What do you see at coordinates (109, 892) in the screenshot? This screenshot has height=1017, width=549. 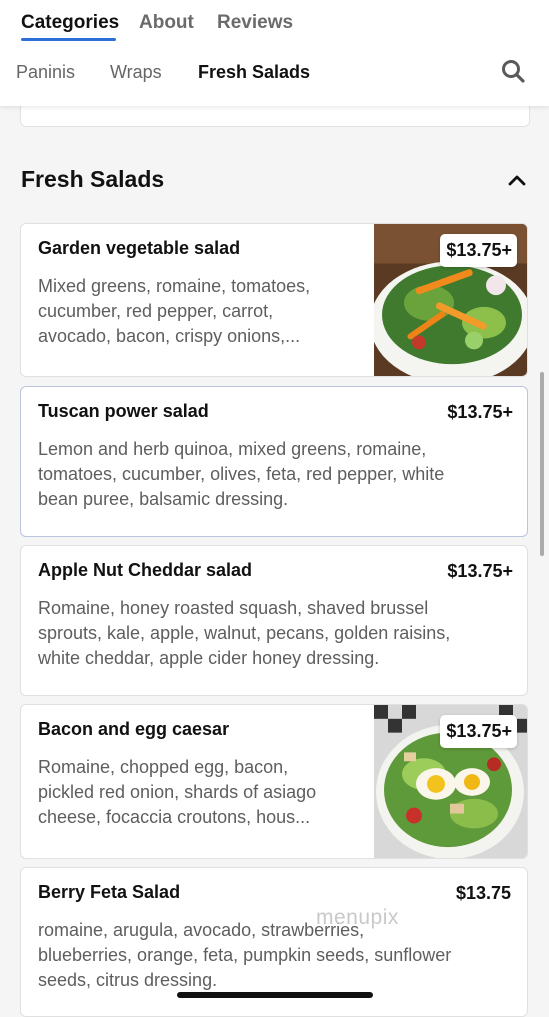 I see `item-name: Berry Feta Salad` at bounding box center [109, 892].